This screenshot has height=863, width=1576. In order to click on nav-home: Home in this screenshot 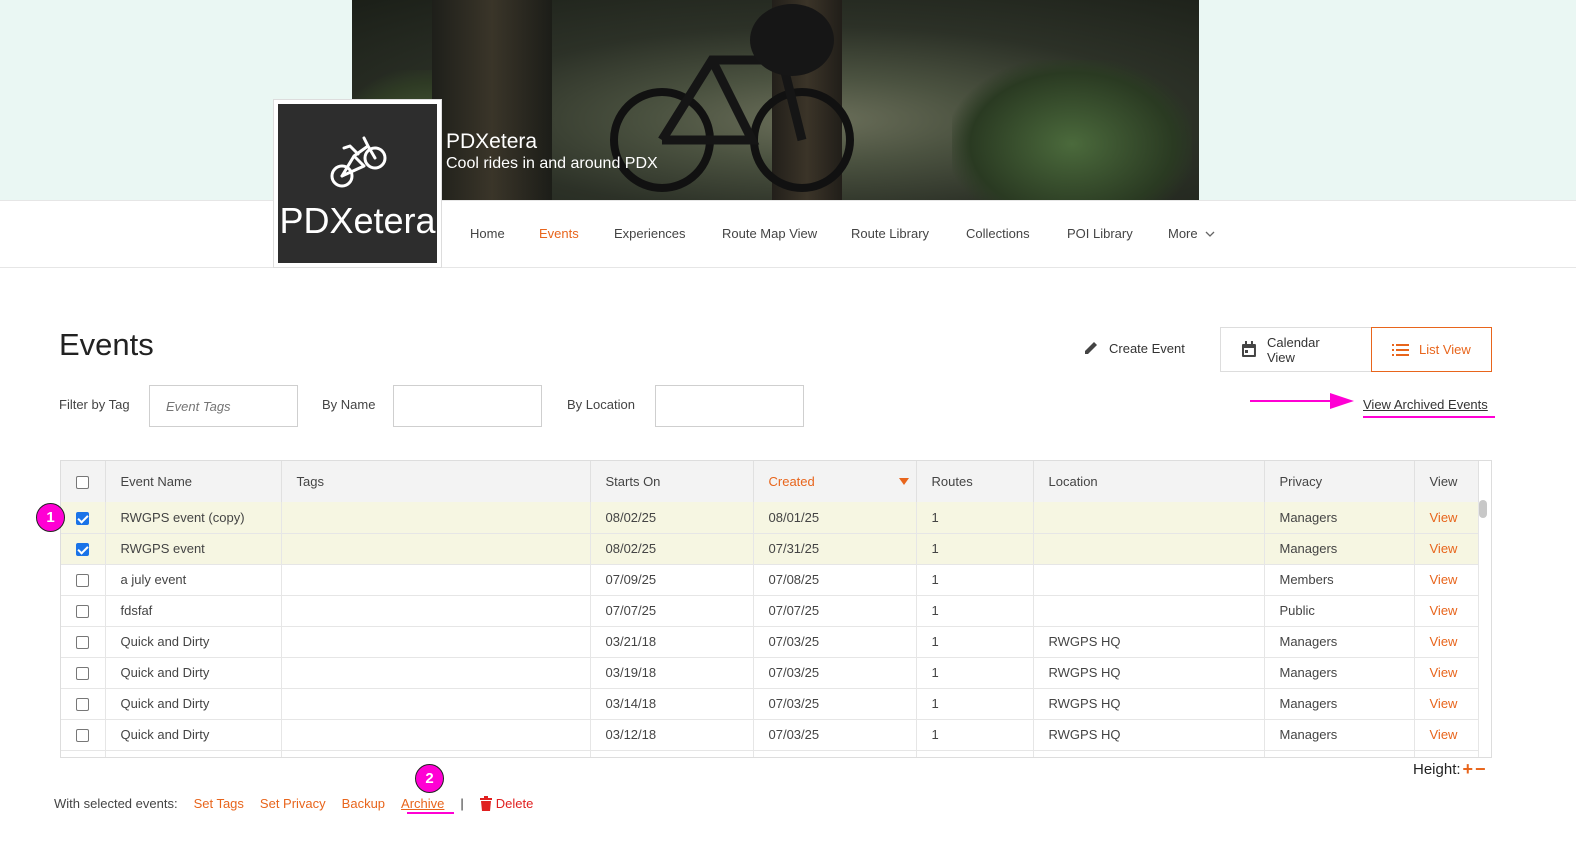, I will do `click(487, 233)`.